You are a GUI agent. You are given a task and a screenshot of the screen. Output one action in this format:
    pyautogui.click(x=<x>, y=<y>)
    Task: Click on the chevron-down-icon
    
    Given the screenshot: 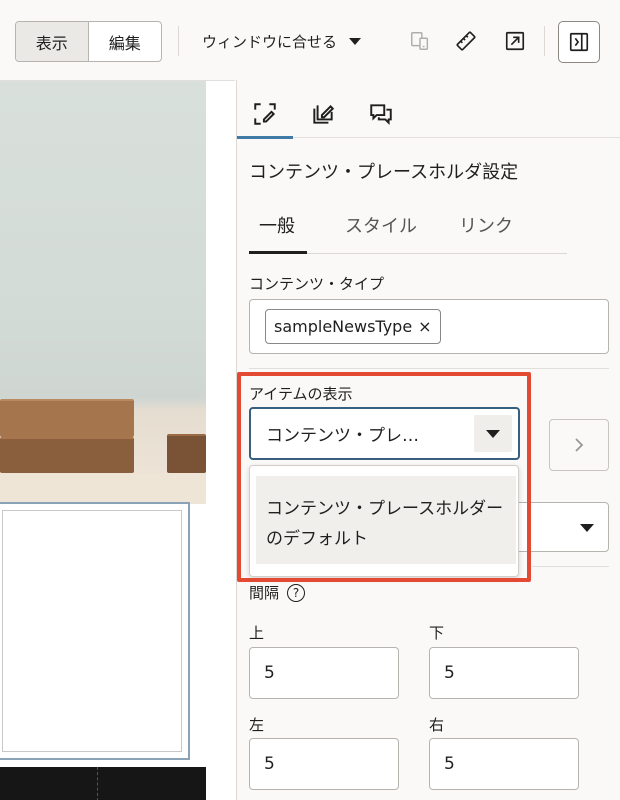 What is the action you would take?
    pyautogui.click(x=493, y=433)
    